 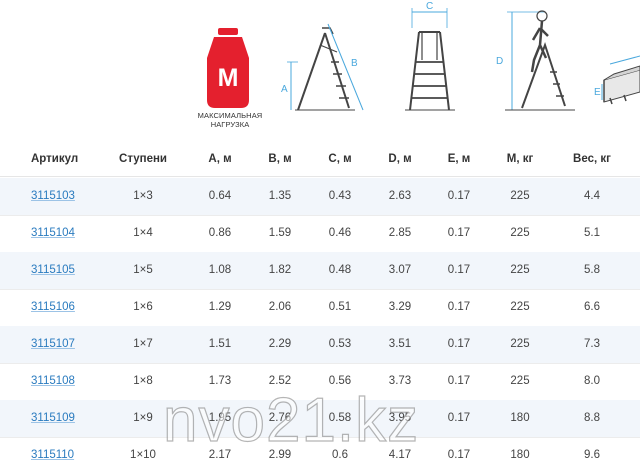 I want to click on cell-weight: 6.6, so click(x=592, y=307).